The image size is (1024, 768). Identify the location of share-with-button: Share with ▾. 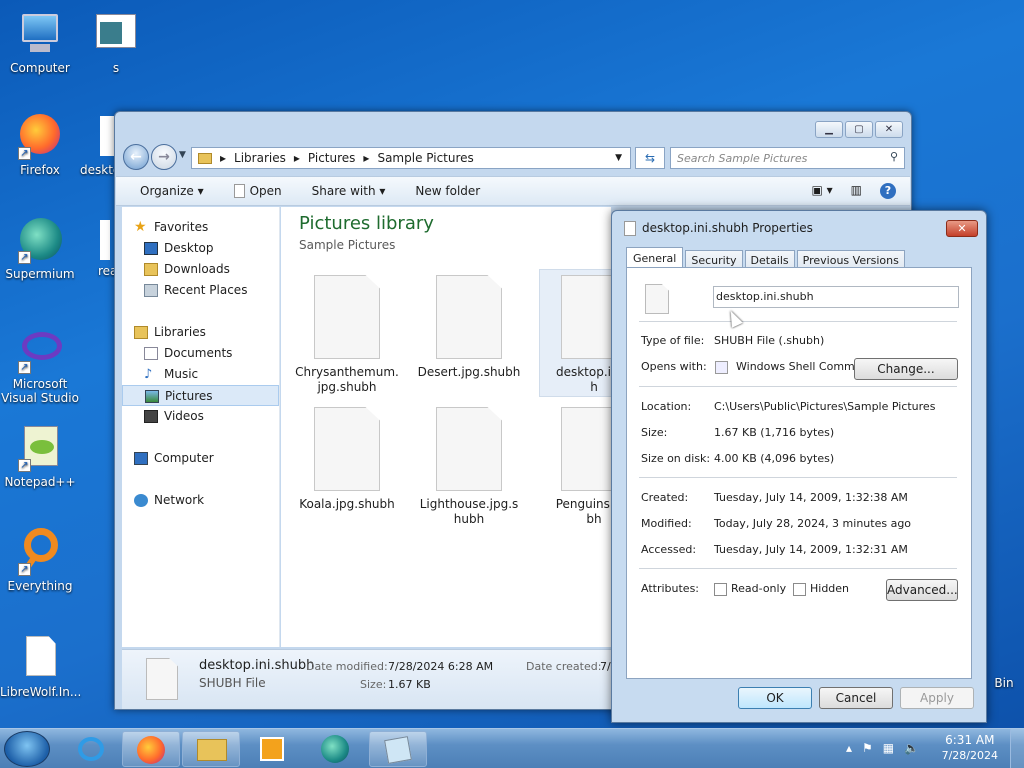
(349, 191).